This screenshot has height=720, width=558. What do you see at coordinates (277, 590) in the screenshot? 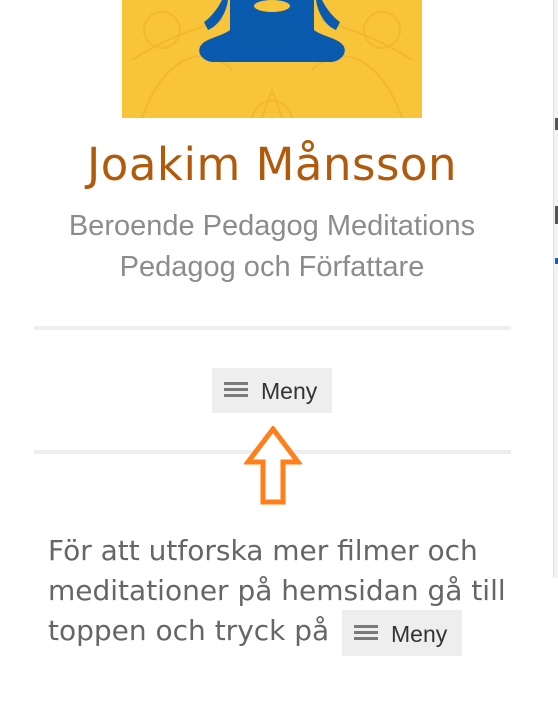
I see `instruction-line-2: meditationer på hemsidan gå till` at bounding box center [277, 590].